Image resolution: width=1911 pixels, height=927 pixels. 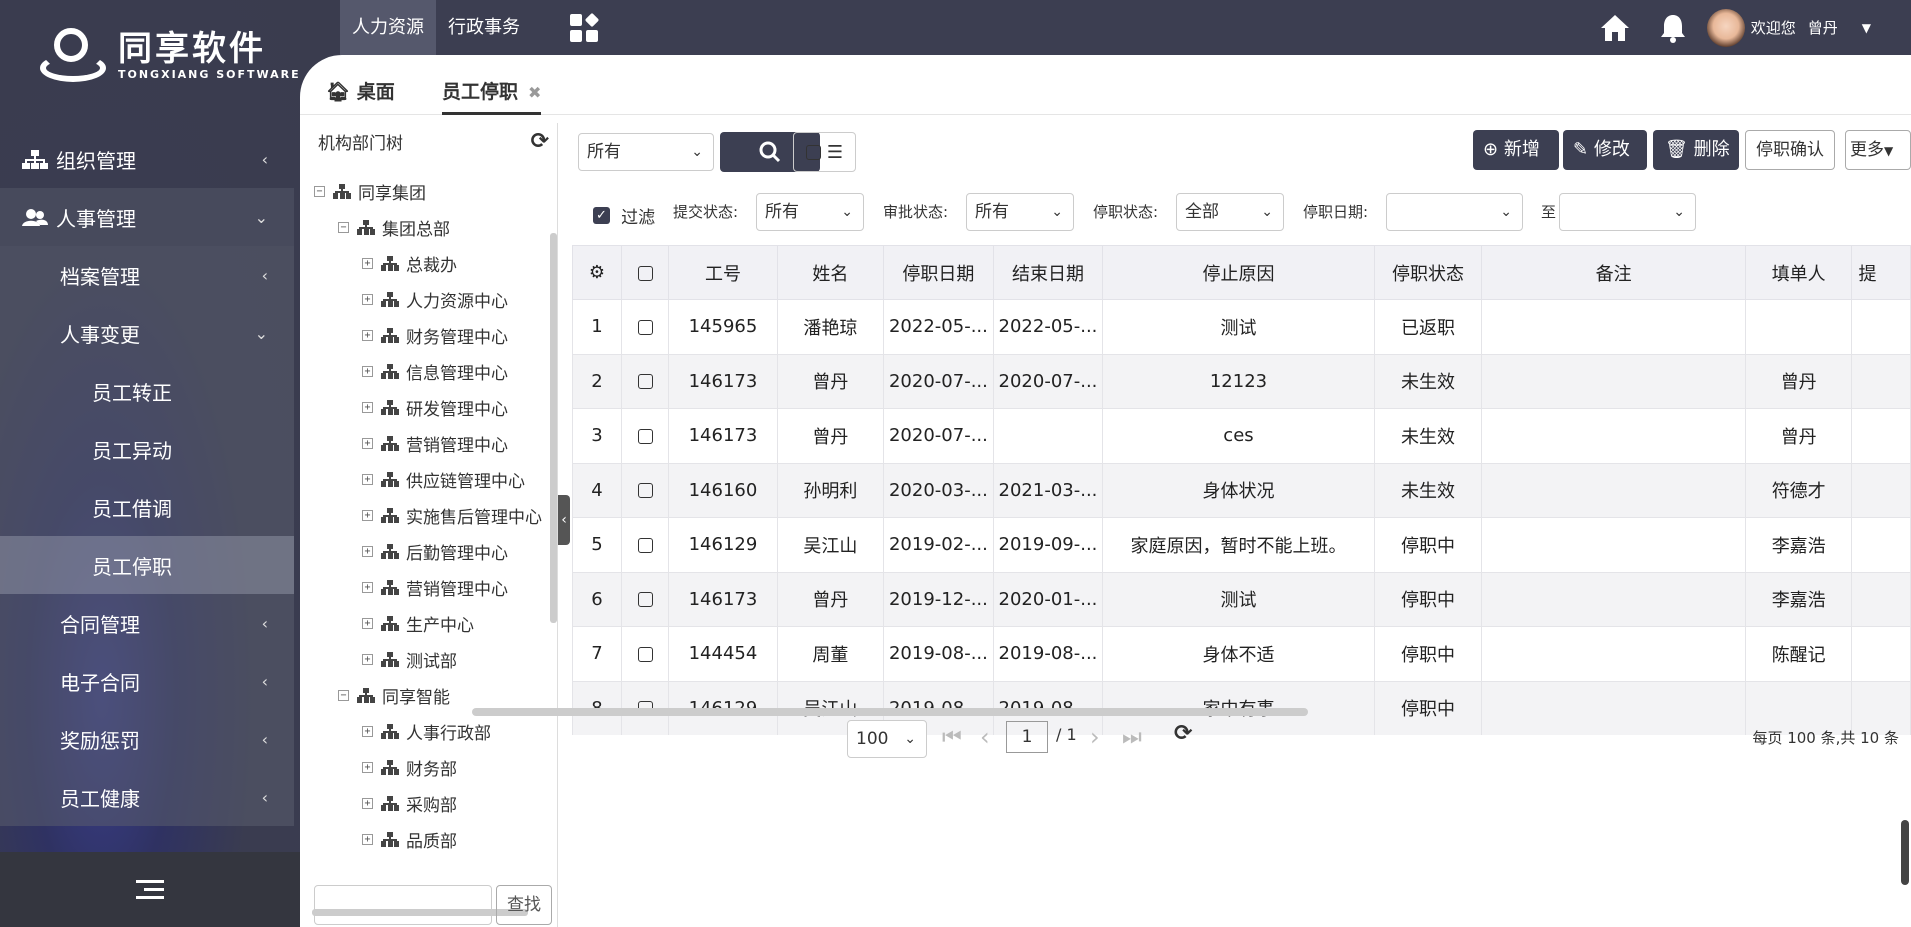 I want to click on filter-checkbox: ✓ 过滤, so click(x=624, y=215).